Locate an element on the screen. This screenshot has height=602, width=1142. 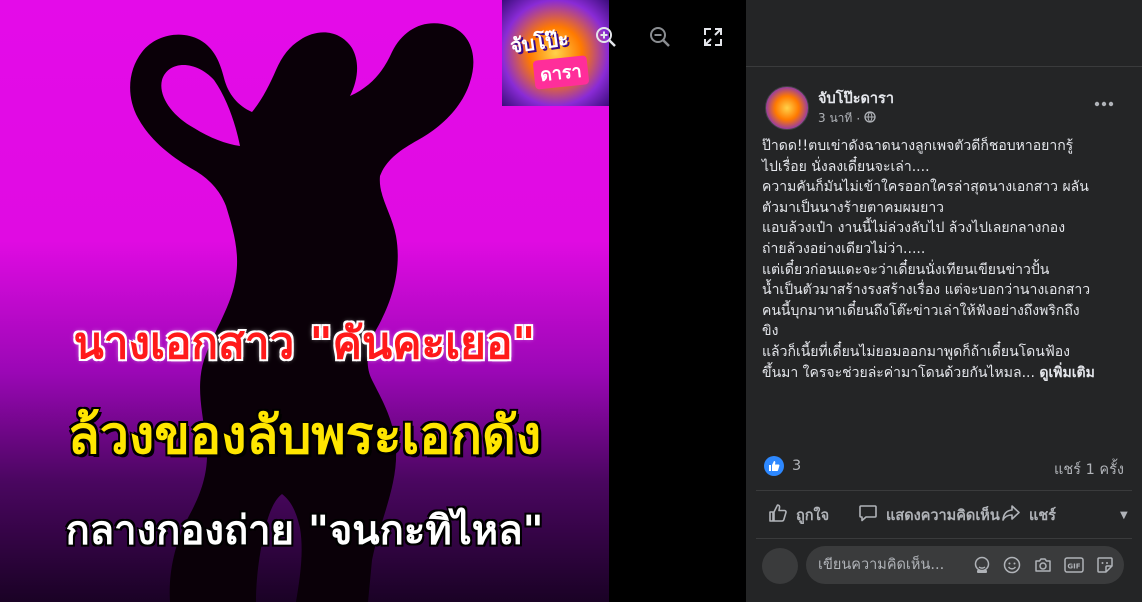
svg-text: GIF is located at coordinates (1073, 567).